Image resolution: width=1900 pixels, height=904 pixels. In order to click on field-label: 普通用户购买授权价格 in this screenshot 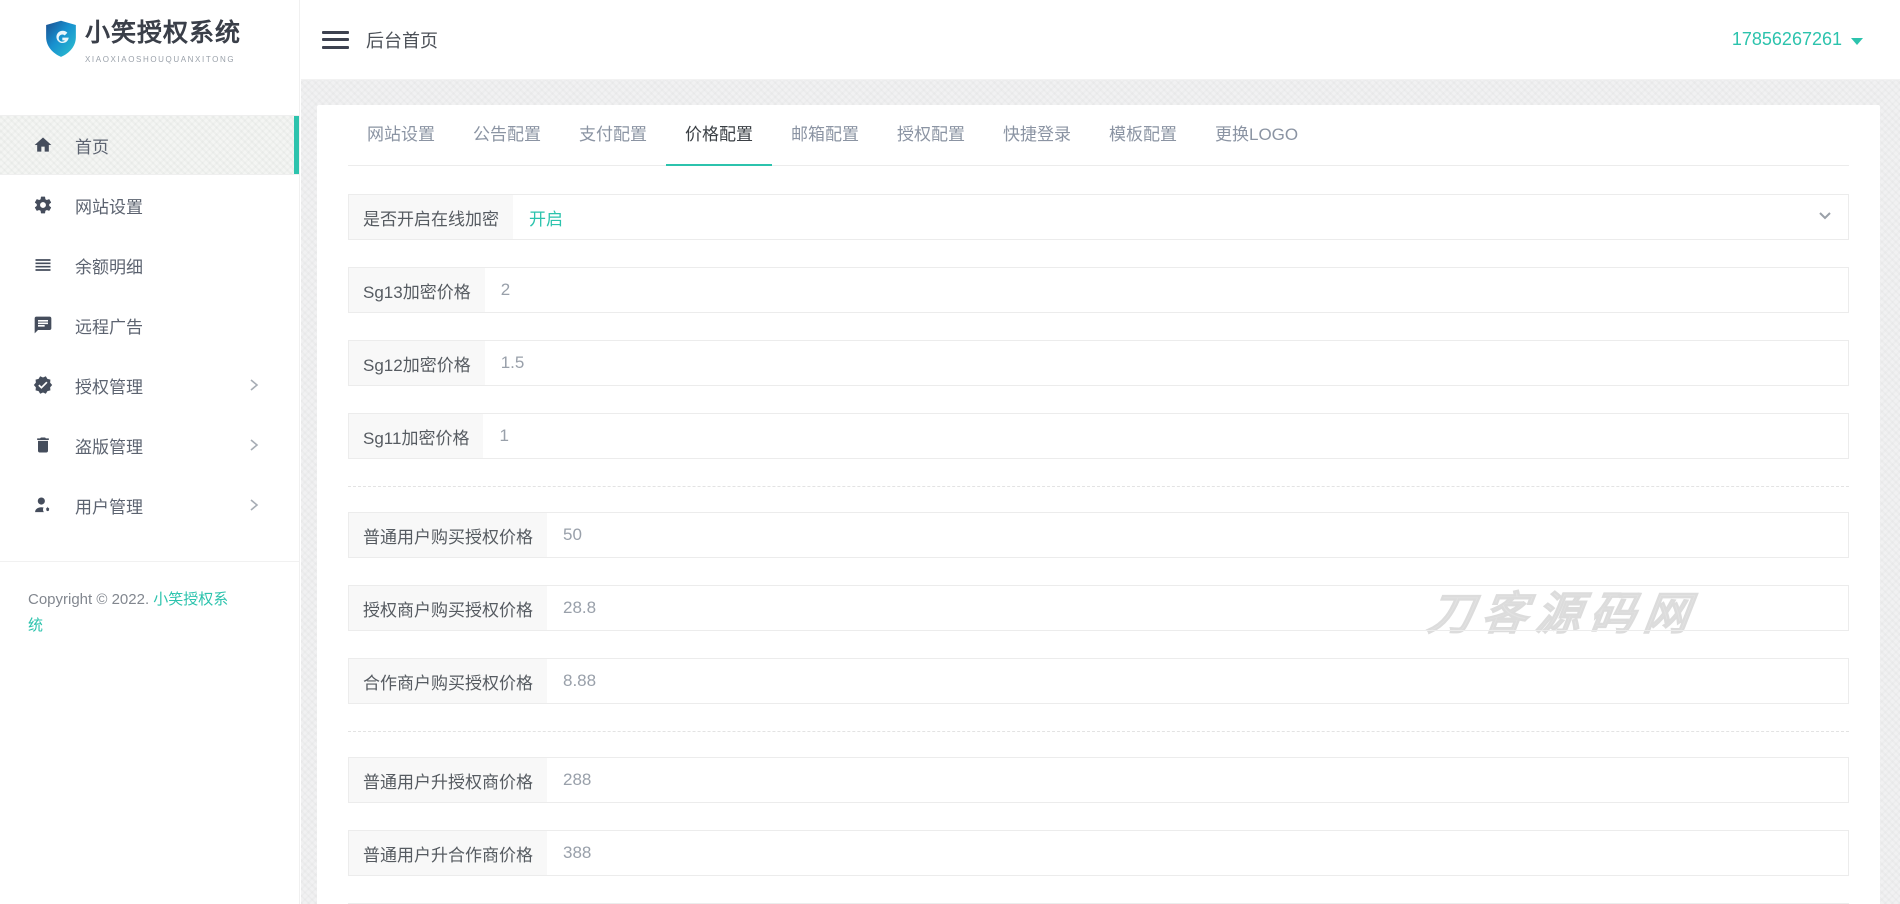, I will do `click(448, 535)`.